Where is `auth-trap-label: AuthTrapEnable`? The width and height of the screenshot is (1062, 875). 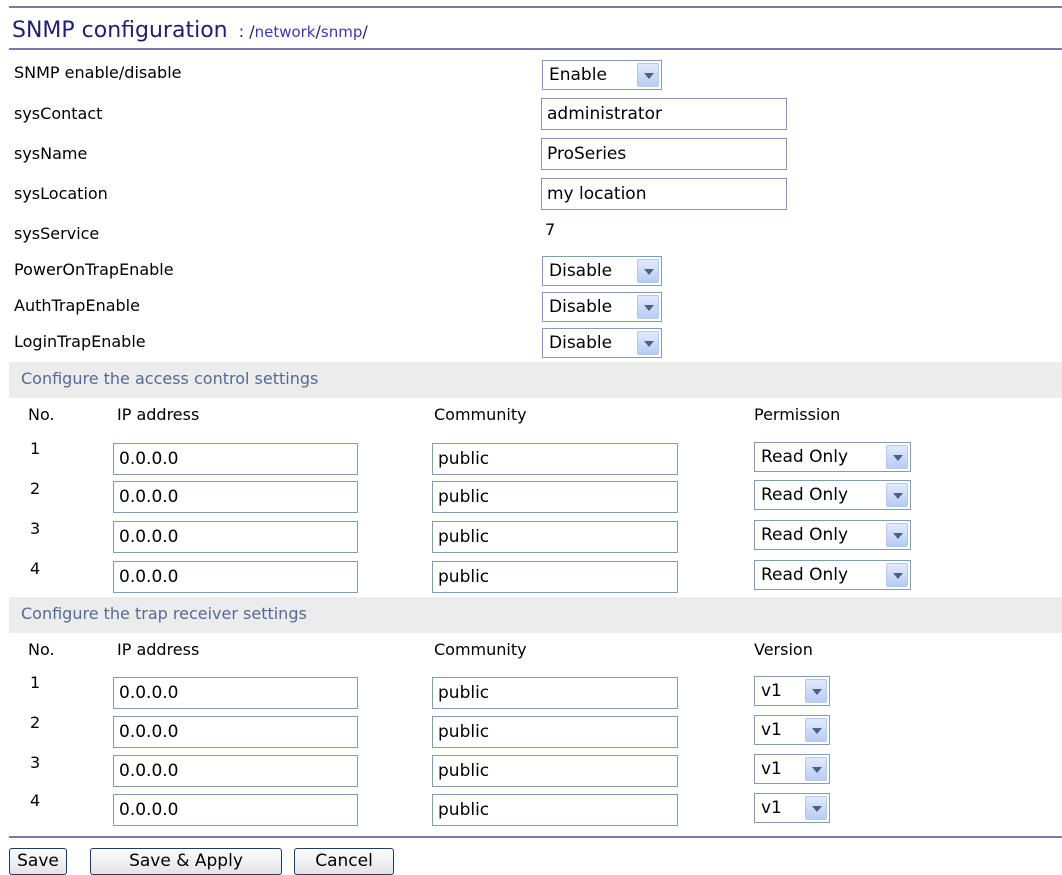
auth-trap-label: AuthTrapEnable is located at coordinates (77, 305).